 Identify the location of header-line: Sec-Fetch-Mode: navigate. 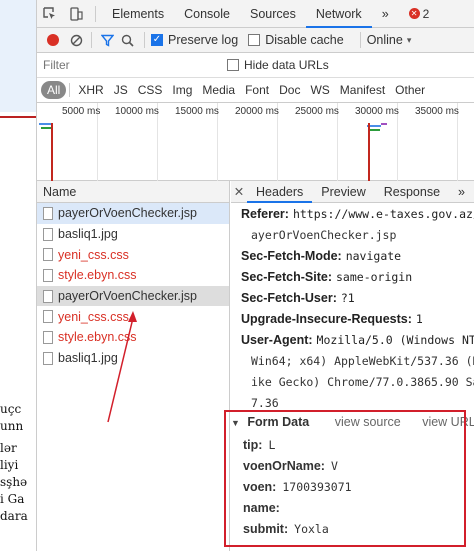
(352, 256).